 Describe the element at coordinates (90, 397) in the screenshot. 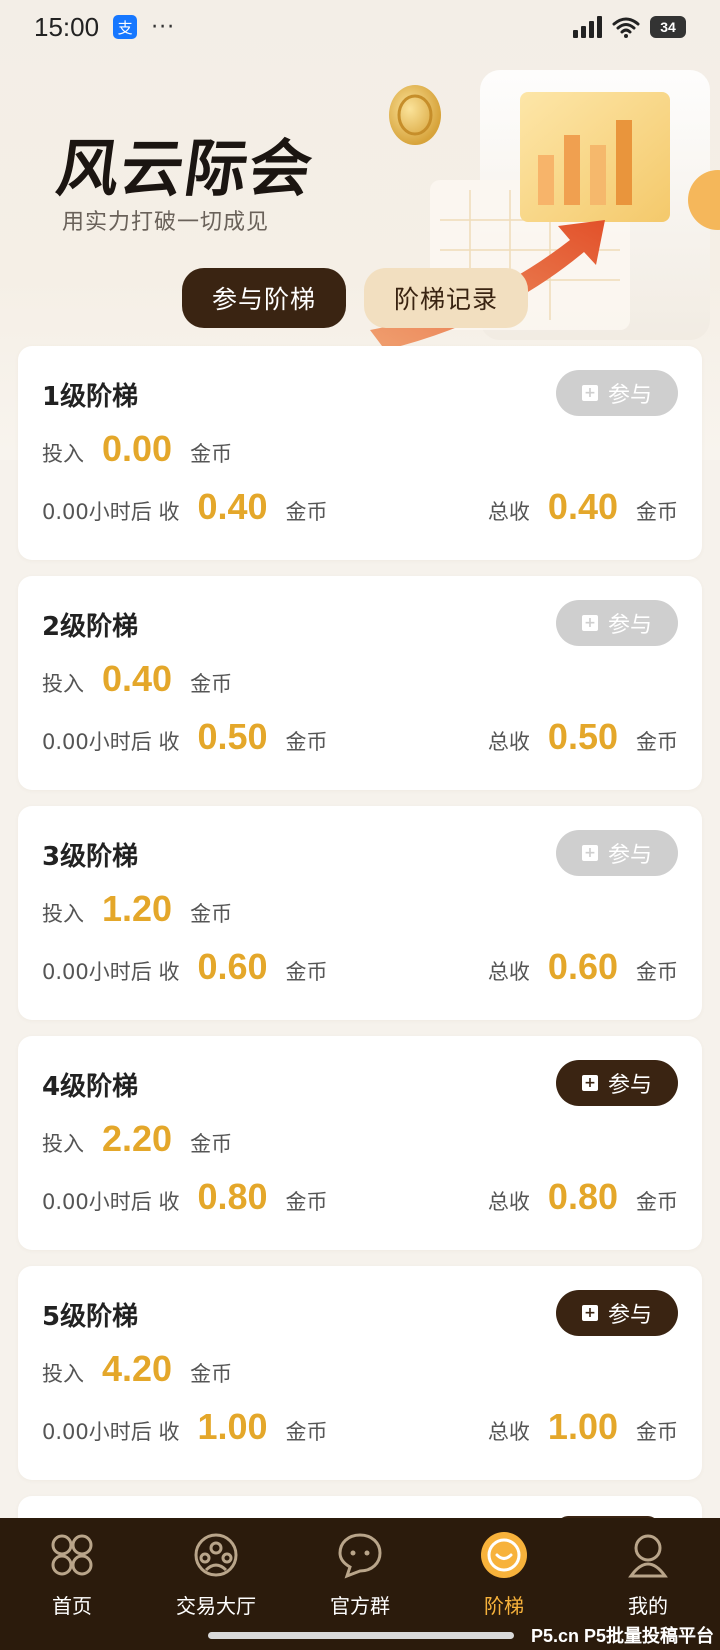

I see `ladder-title: 1级阶梯` at that location.